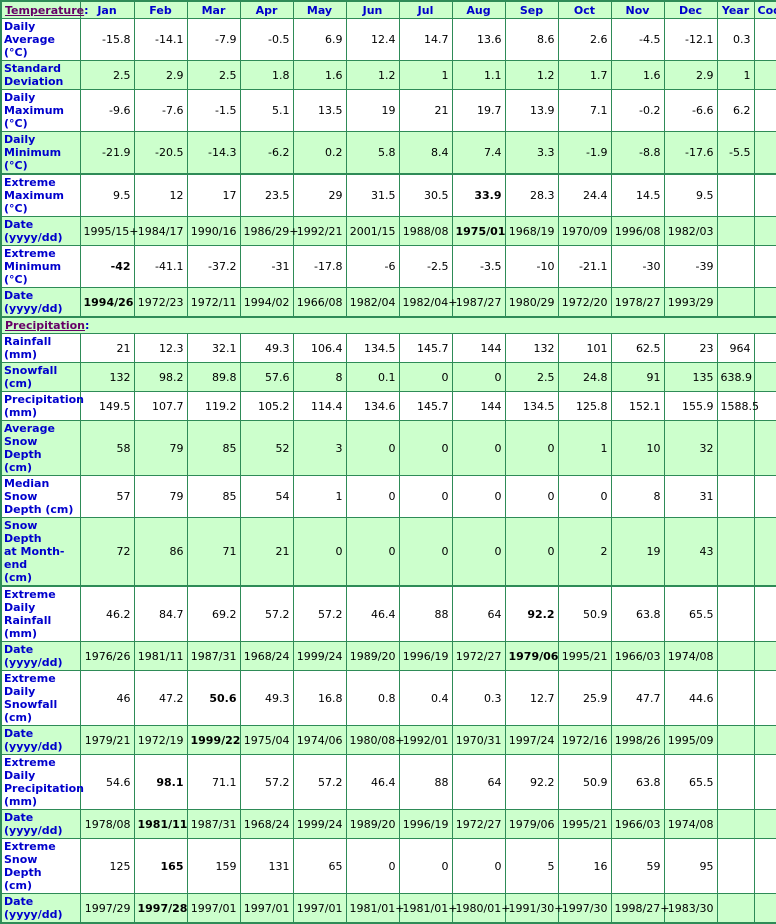 This screenshot has height=924, width=776. What do you see at coordinates (107, 613) in the screenshot?
I see `cell-jan: 46.2` at bounding box center [107, 613].